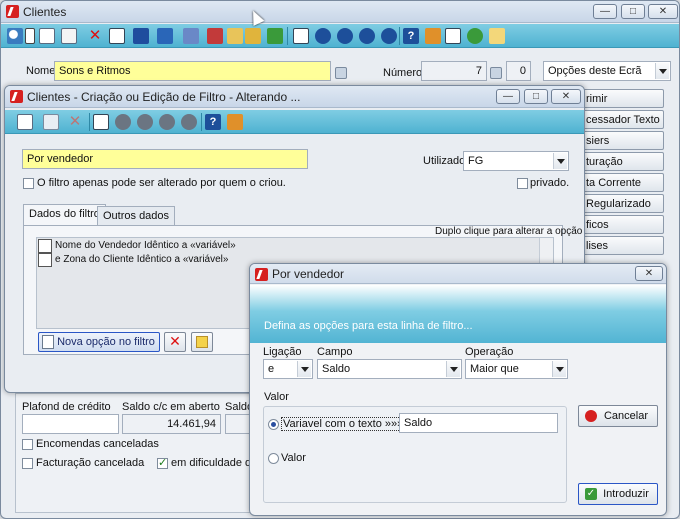  What do you see at coordinates (453, 36) in the screenshot?
I see `report-icon` at bounding box center [453, 36].